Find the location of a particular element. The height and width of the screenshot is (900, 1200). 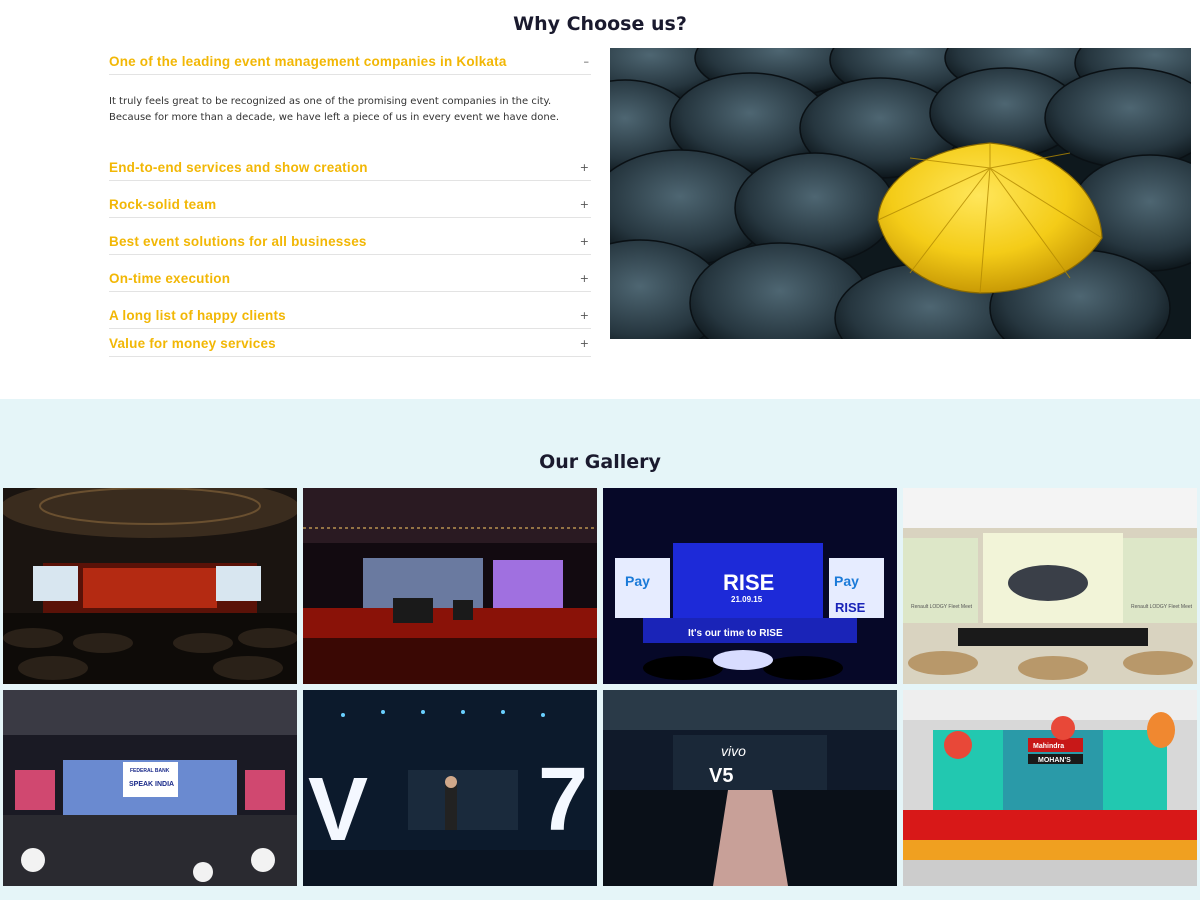

gallery-image-mahindra-mohans-stage: Mahindra MOHAN'S is located at coordinates (1050, 788).